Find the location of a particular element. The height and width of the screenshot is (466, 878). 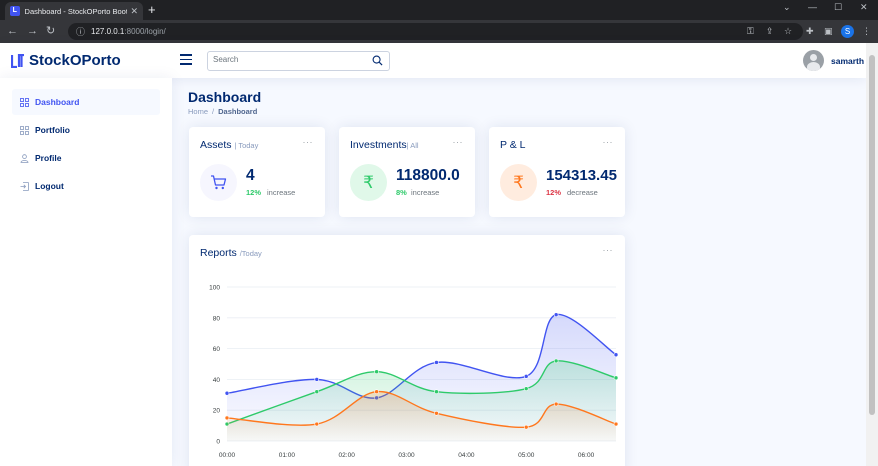

browser-tab: L Dashboard - StockOPorto Bootstrap ✕ is located at coordinates (74, 11).